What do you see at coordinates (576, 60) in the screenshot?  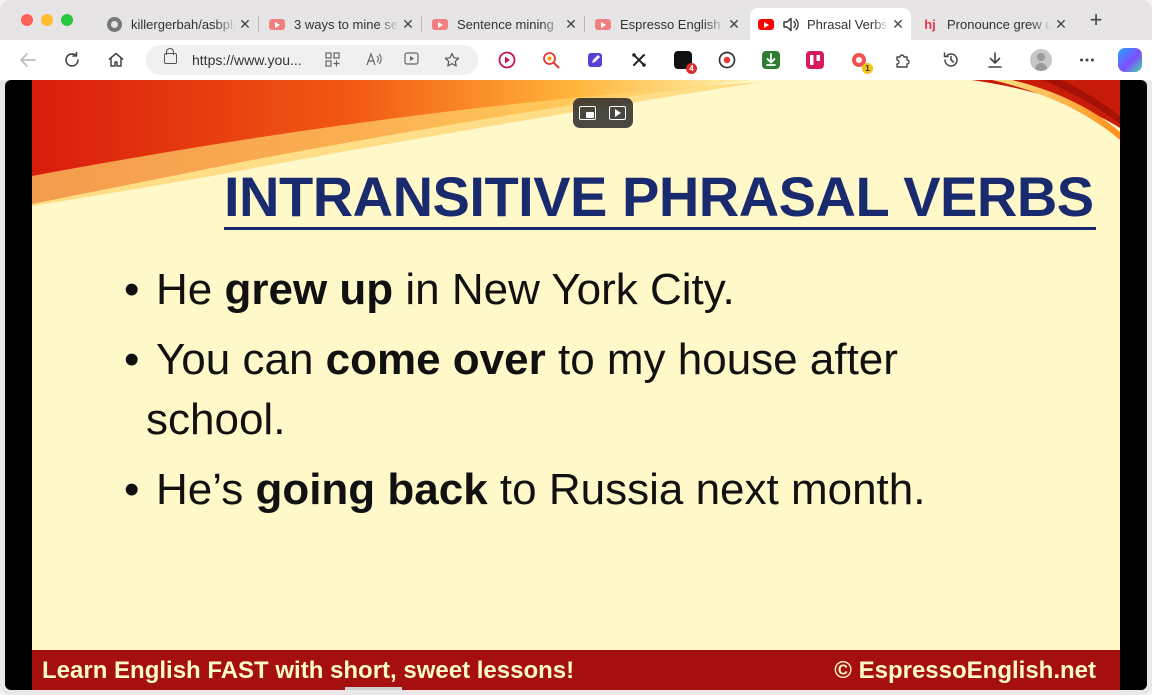 I see `toolbar: https://www.you... 4 1` at bounding box center [576, 60].